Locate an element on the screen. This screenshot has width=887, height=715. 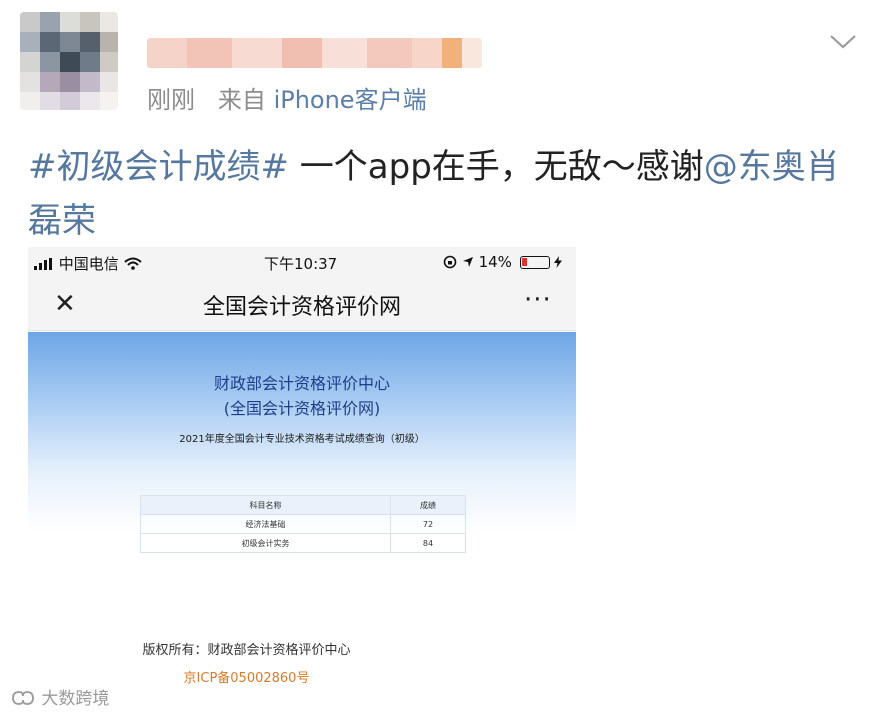
column-header-subject: 科目名称 is located at coordinates (265, 505).